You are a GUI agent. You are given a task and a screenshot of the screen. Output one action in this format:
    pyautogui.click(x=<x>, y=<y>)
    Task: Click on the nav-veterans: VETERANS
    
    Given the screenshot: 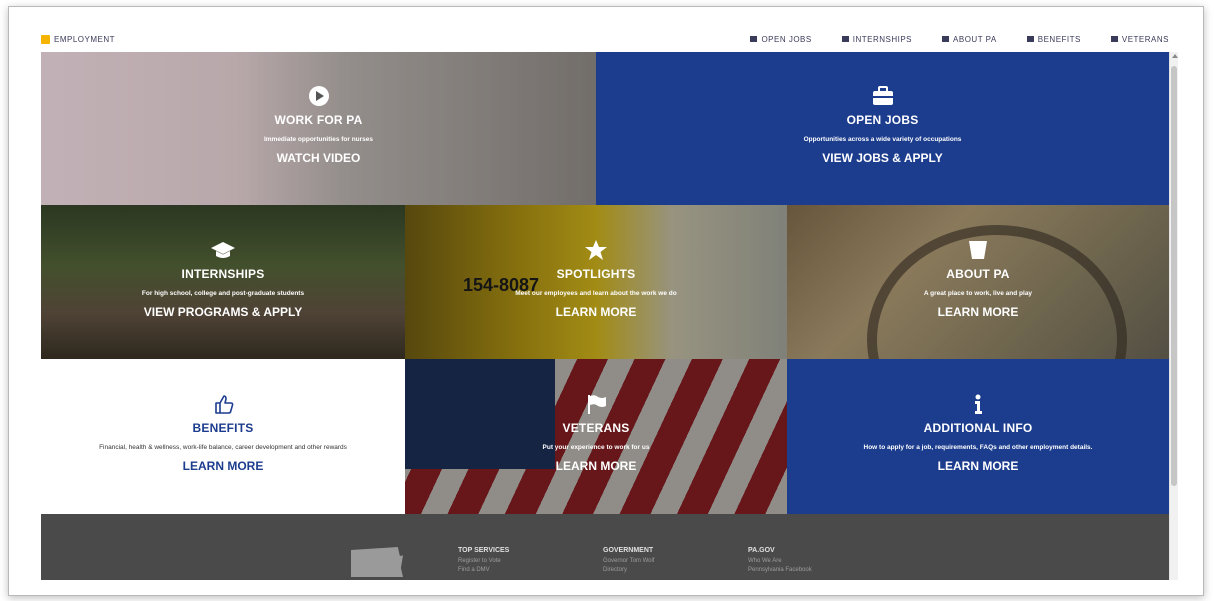 What is the action you would take?
    pyautogui.click(x=1139, y=39)
    